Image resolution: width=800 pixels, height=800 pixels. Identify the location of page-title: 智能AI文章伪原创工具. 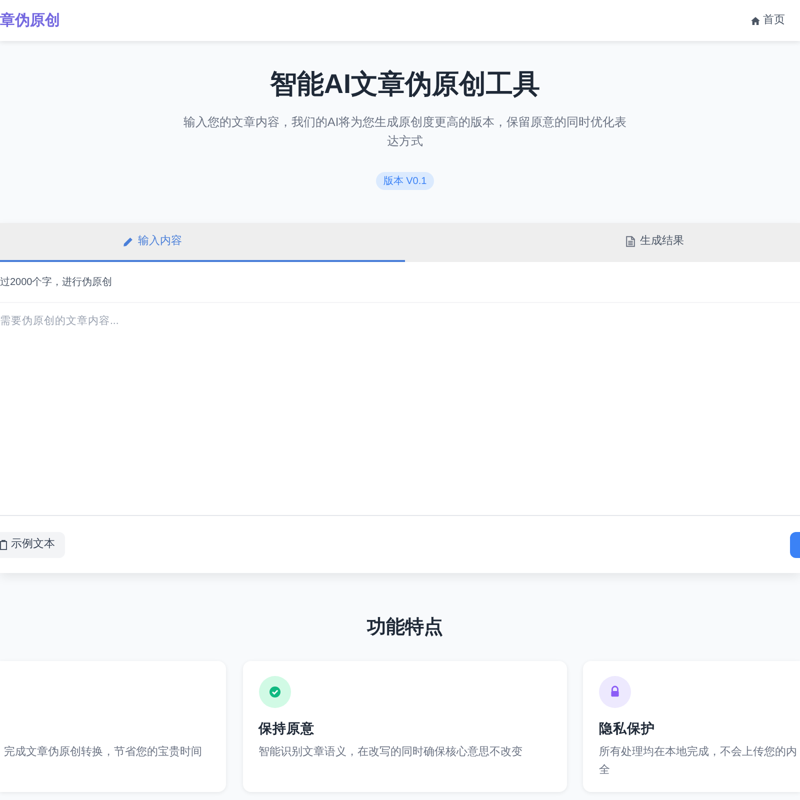
(405, 84).